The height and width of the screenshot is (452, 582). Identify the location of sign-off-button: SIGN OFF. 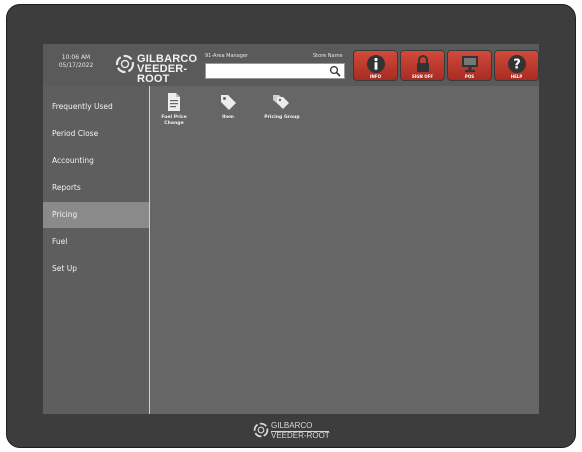
(422, 65).